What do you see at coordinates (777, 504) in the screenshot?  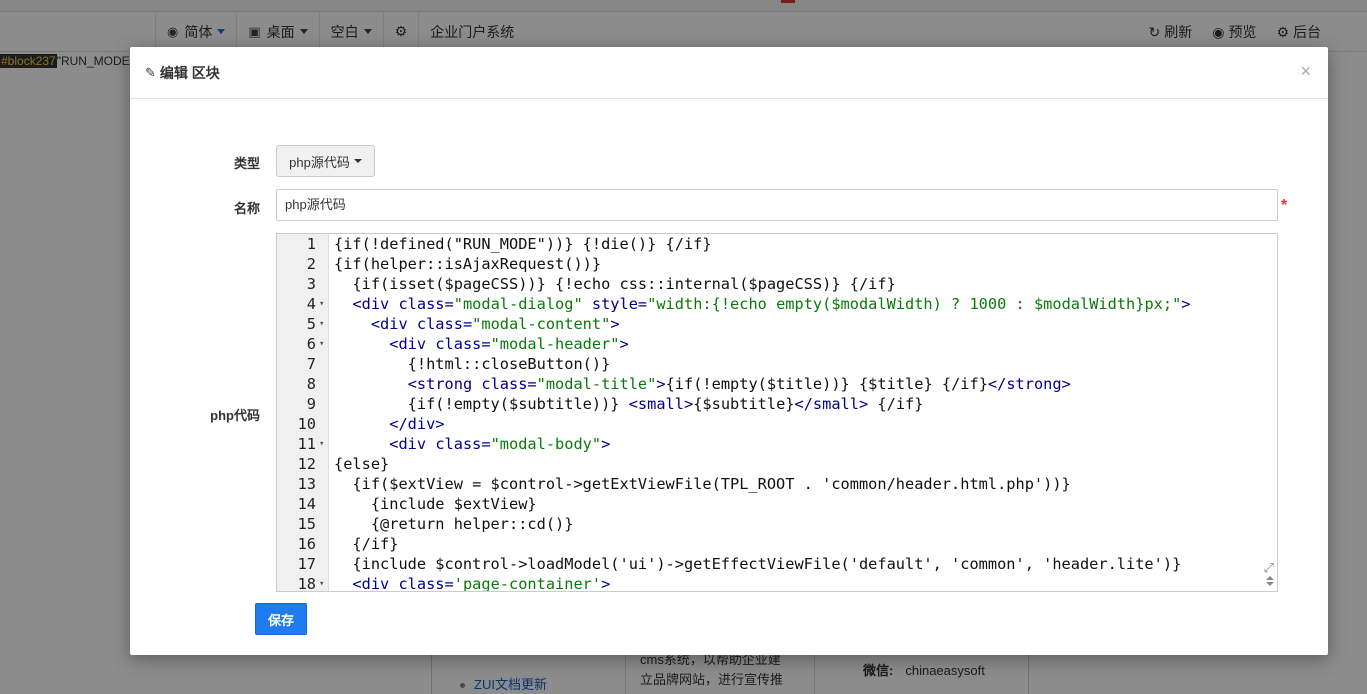 I see `code-line: 14 {include $extView}` at bounding box center [777, 504].